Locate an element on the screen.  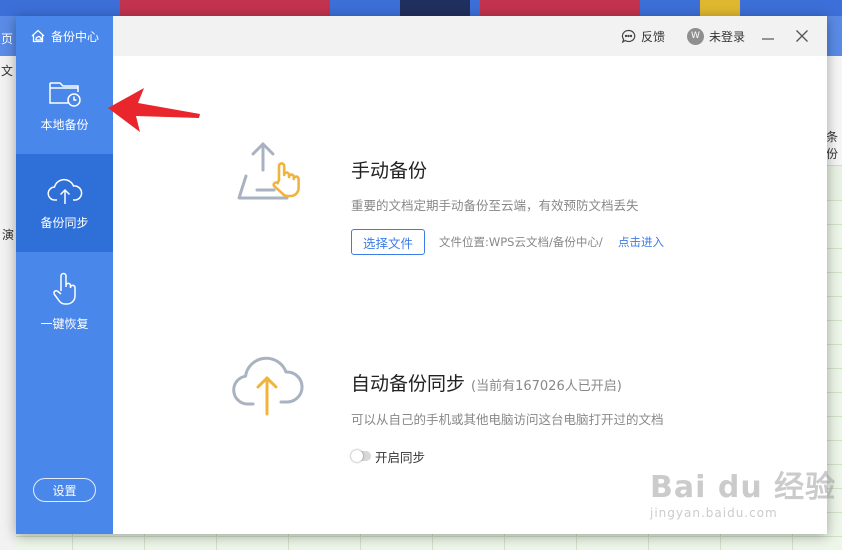
minimize-icon is located at coordinates (768, 39).